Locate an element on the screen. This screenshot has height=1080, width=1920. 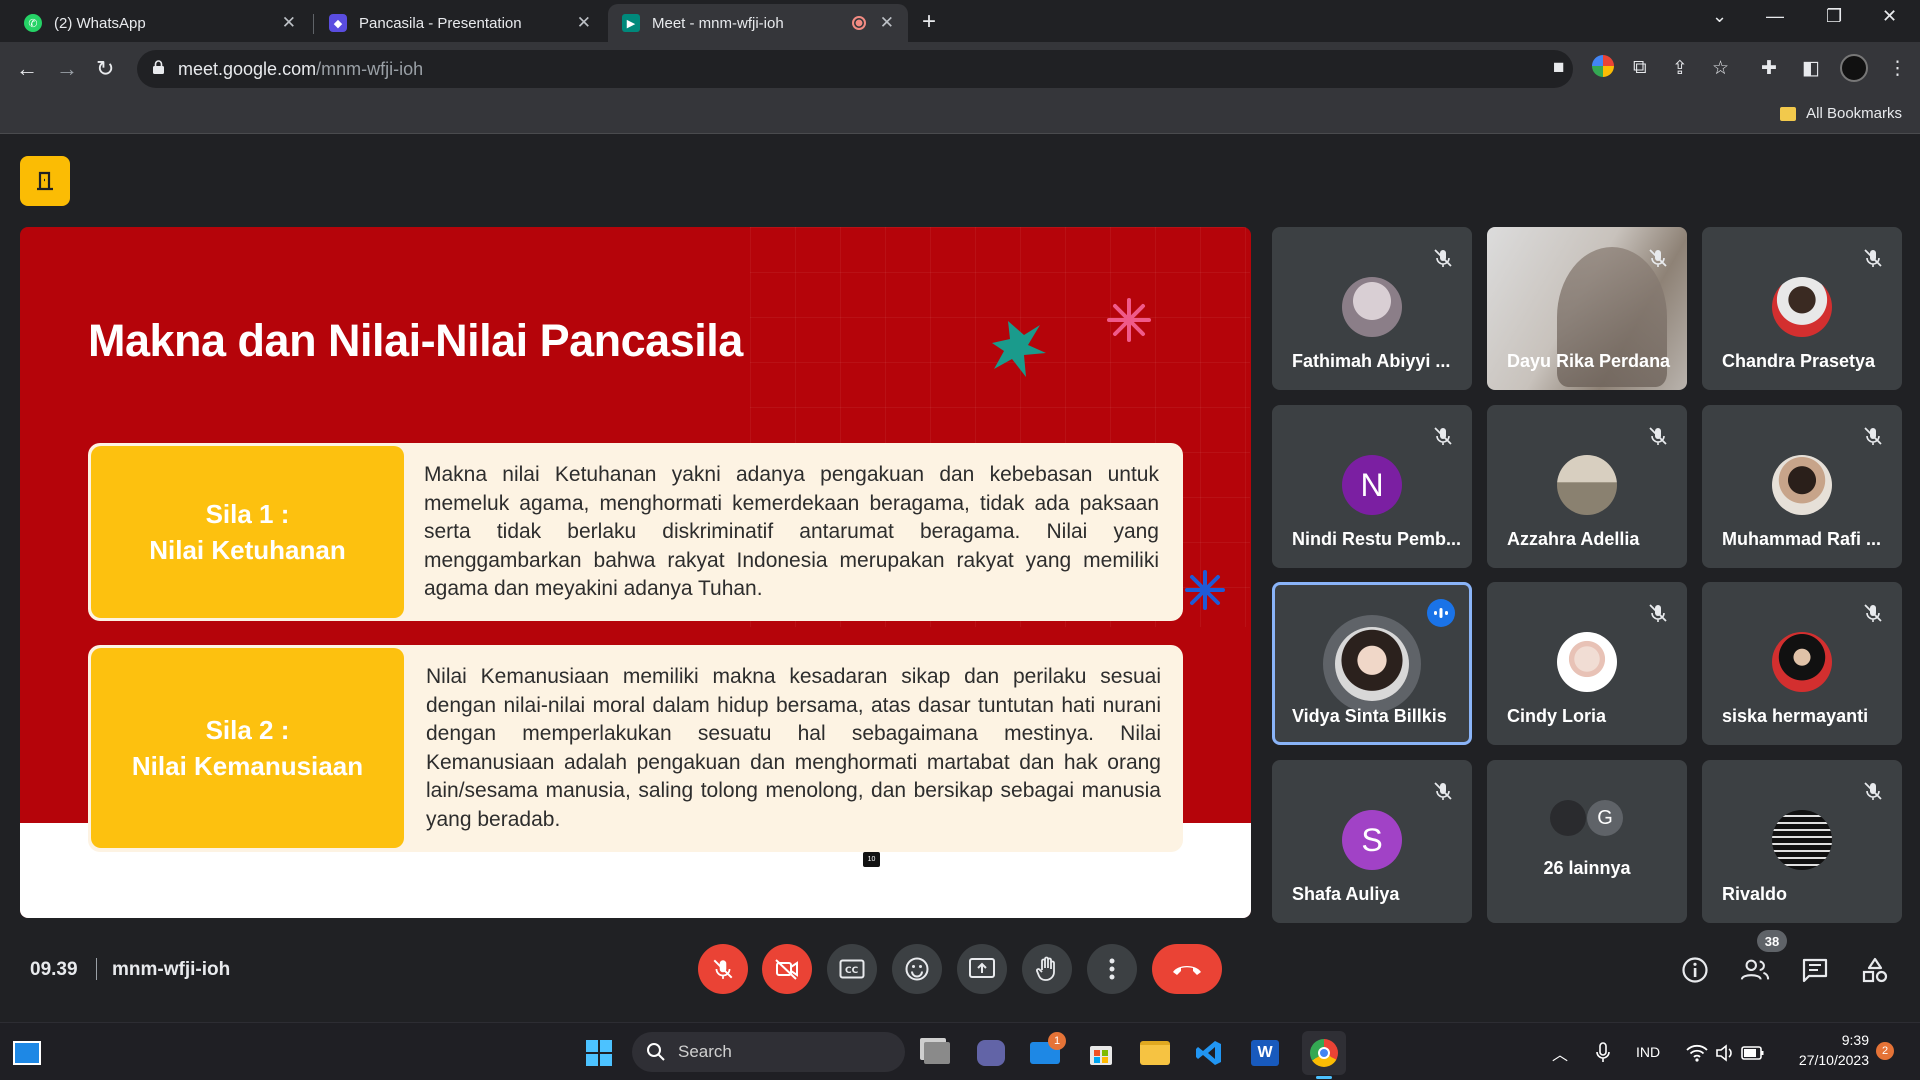
avatar-initial: N is located at coordinates (1372, 484).